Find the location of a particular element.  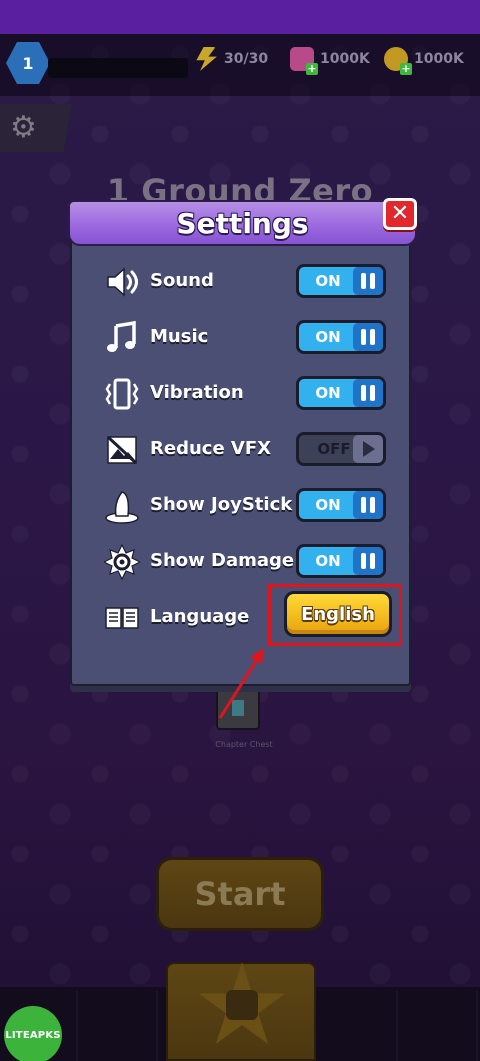

player-level-badge: 1 is located at coordinates (28, 63).